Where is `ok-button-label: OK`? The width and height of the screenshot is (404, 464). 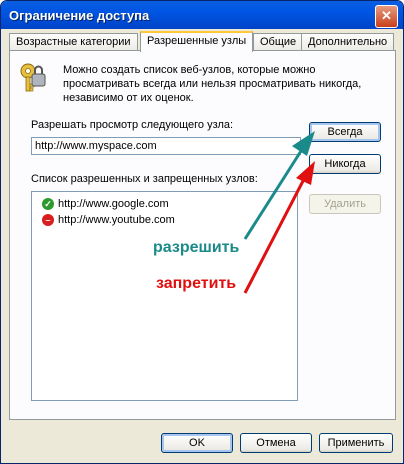 ok-button-label: OK is located at coordinates (197, 443).